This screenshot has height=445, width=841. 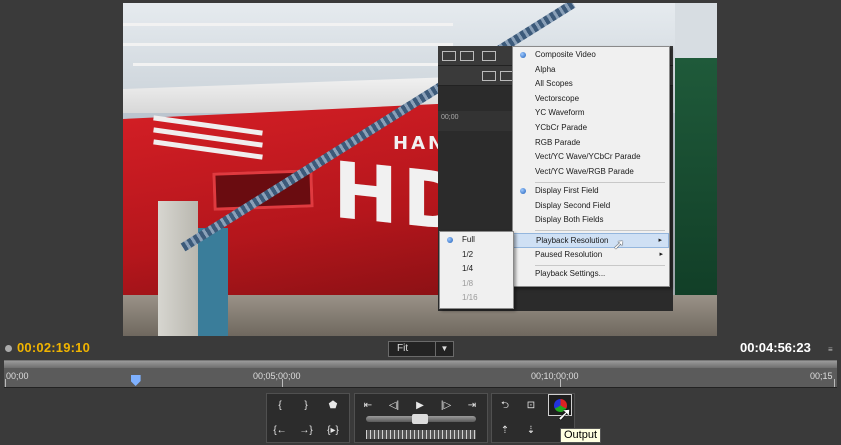 I want to click on current-timecode: 00:02:19:10, so click(x=53, y=347).